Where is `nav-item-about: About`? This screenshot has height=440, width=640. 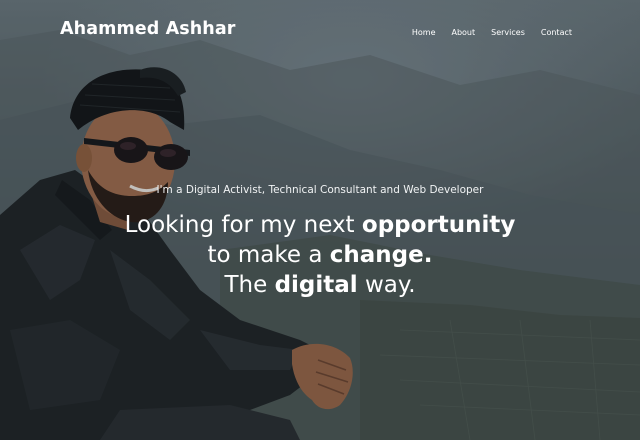 nav-item-about: About is located at coordinates (463, 29).